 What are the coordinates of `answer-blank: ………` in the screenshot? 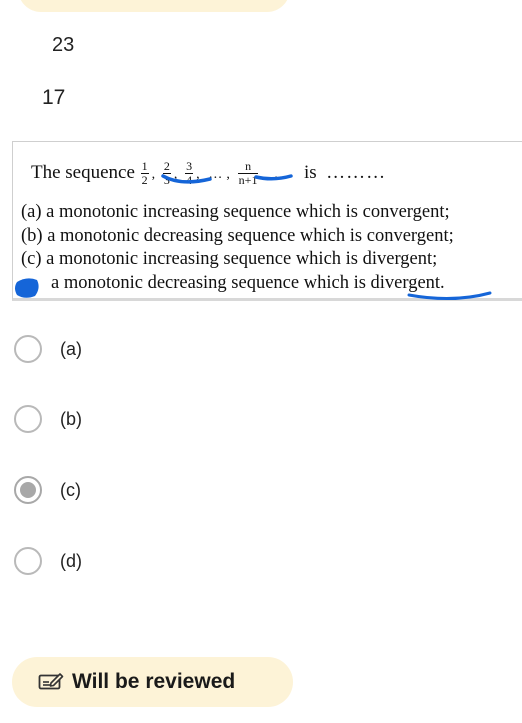 It's located at (356, 172).